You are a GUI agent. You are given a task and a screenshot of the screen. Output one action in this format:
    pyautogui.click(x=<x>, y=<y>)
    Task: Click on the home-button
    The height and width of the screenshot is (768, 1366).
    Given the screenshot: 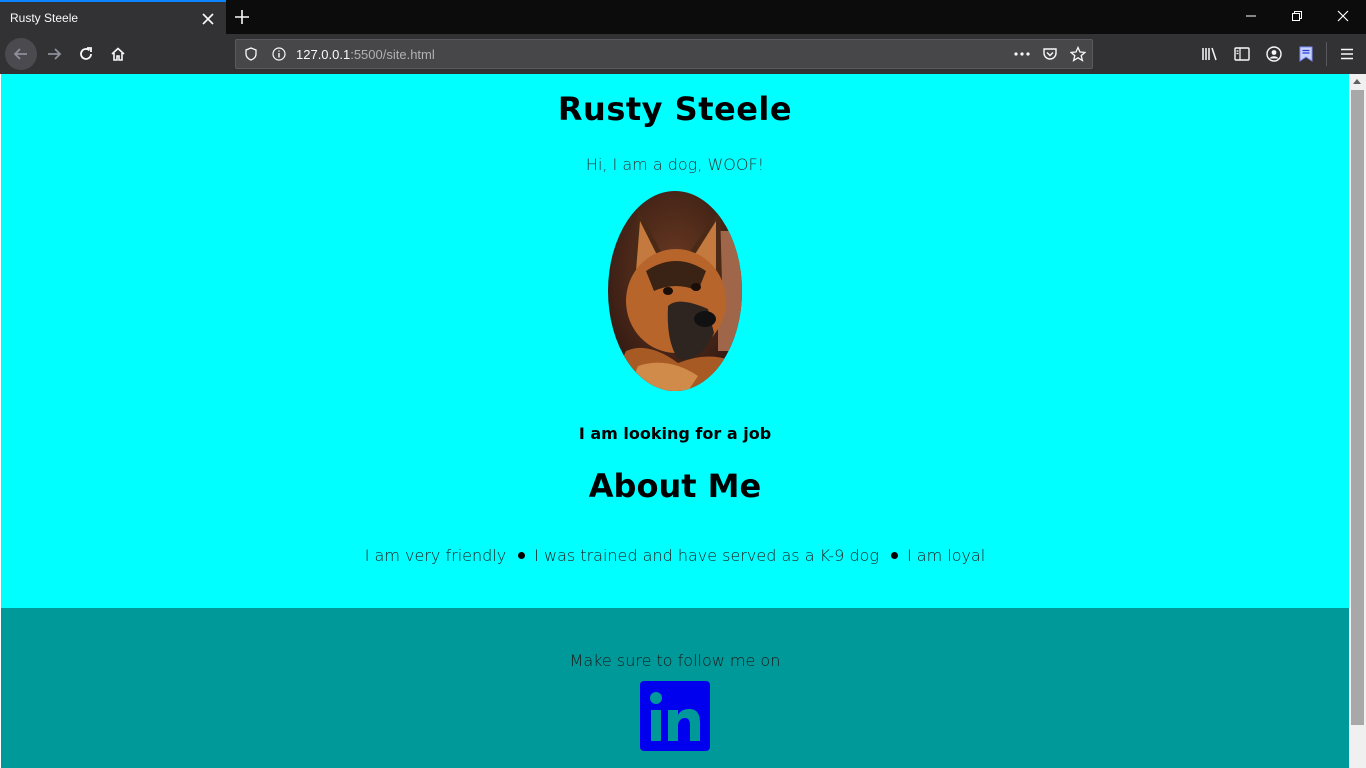 What is the action you would take?
    pyautogui.click(x=118, y=54)
    